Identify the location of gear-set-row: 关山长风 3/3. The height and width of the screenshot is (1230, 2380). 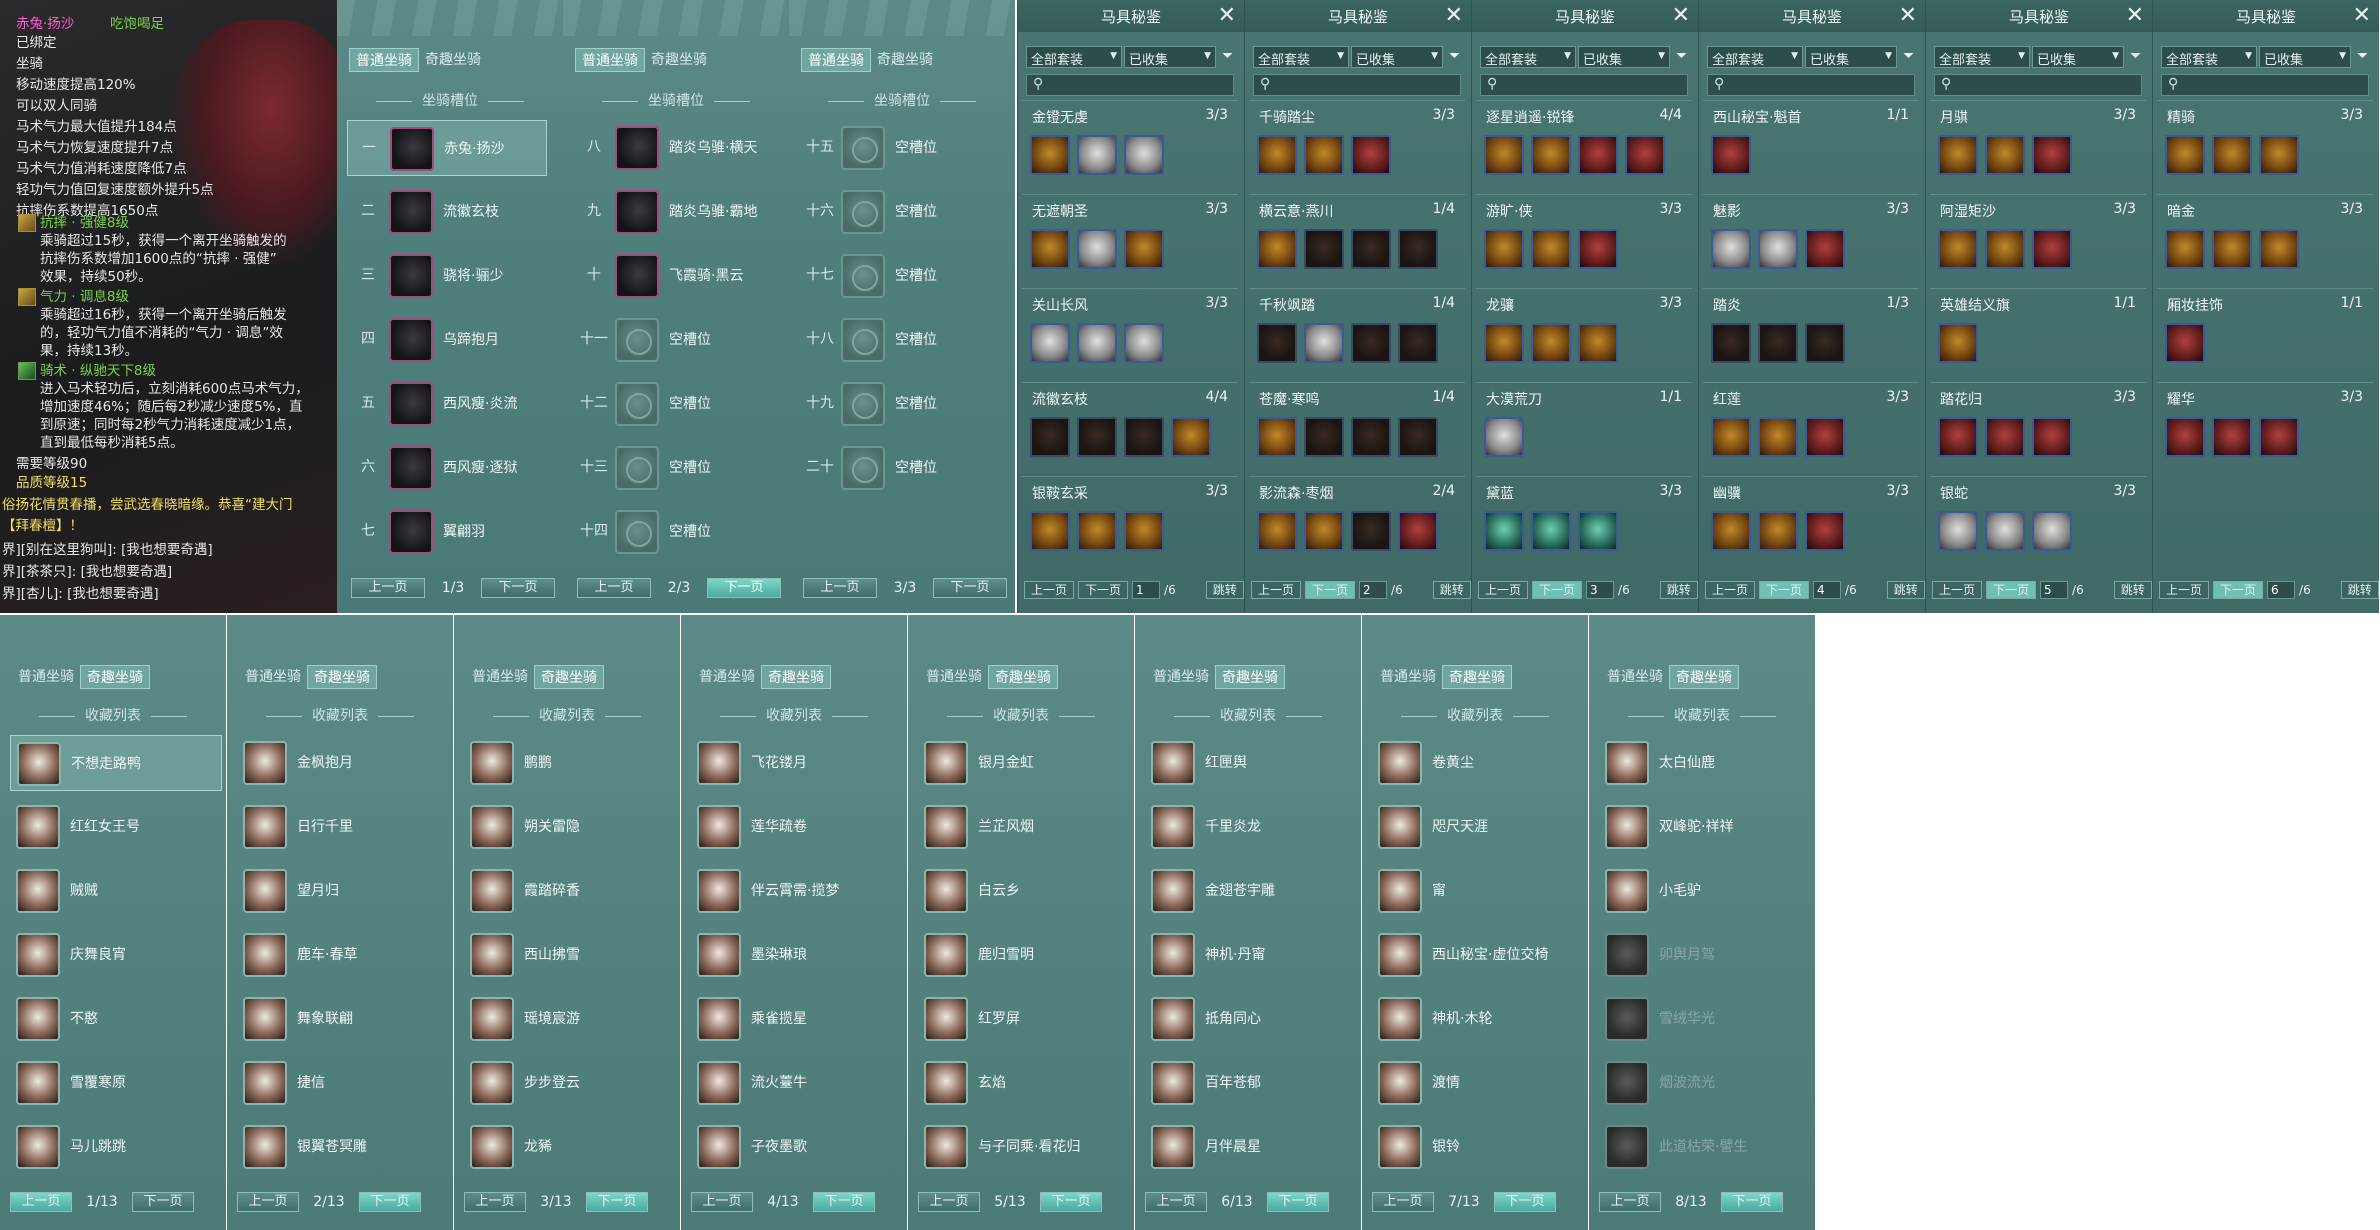
(1130, 334).